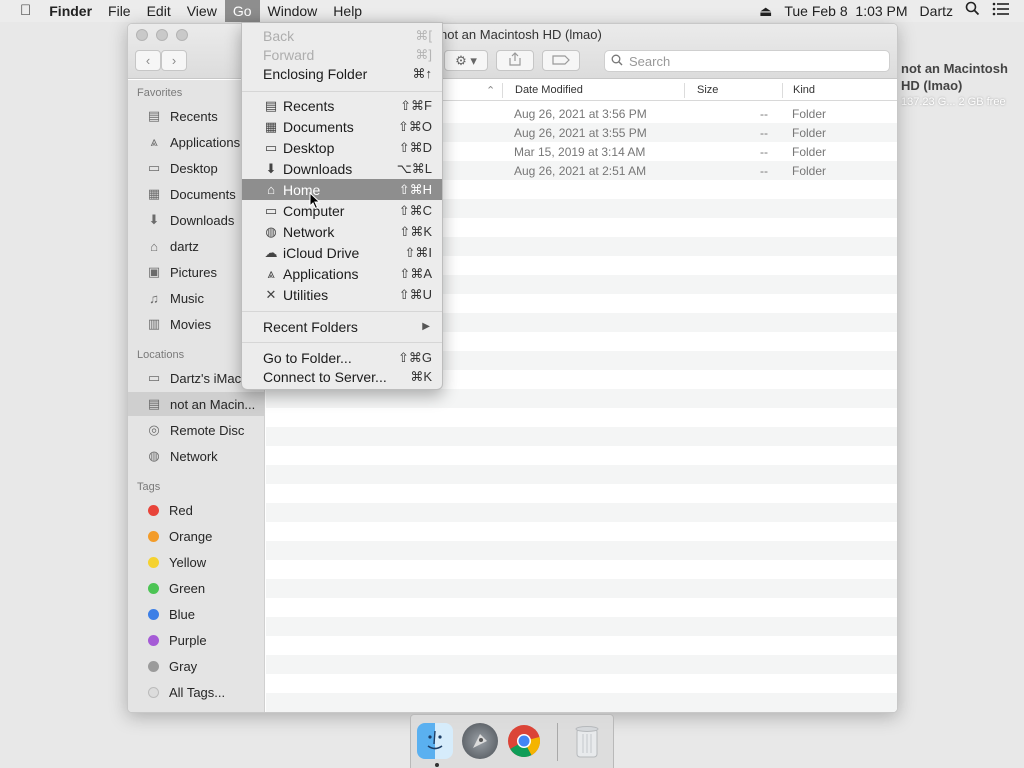 The width and height of the screenshot is (1024, 768). I want to click on finder-icon, so click(435, 741).